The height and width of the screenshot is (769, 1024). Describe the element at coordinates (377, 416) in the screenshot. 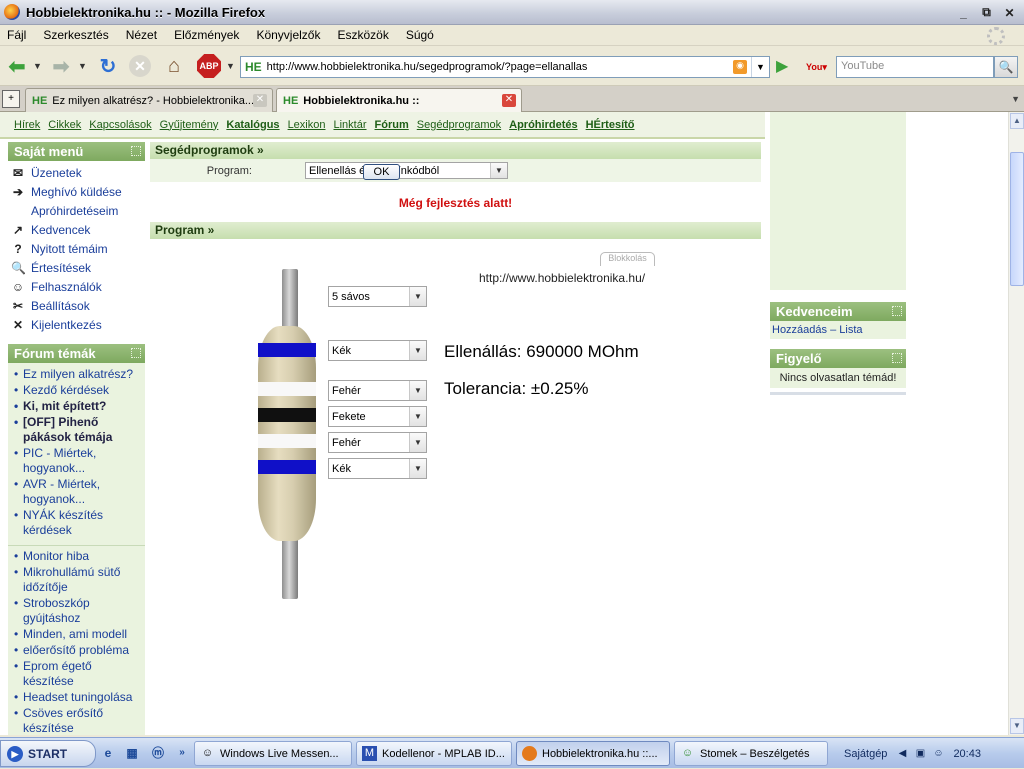

I see `band-3-select: Fekete ▼` at that location.